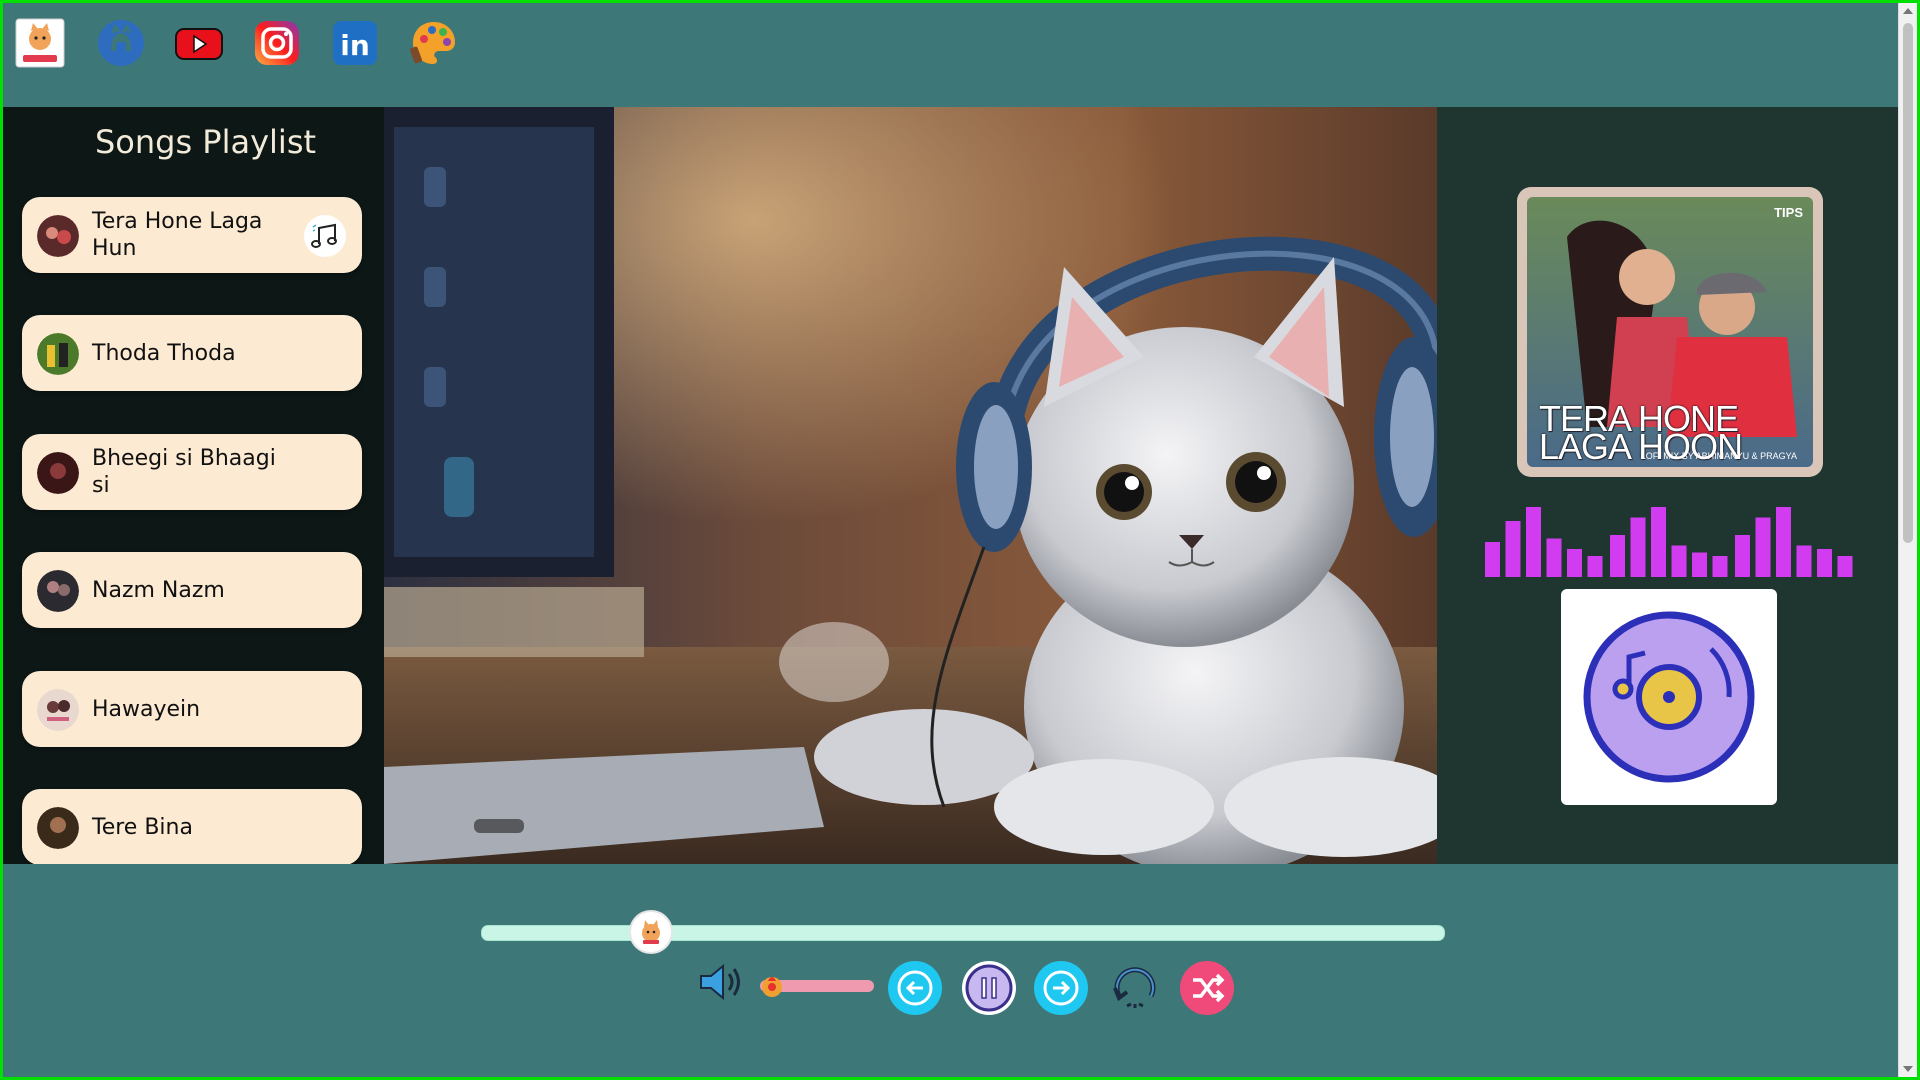  I want to click on youtube-icon, so click(199, 43).